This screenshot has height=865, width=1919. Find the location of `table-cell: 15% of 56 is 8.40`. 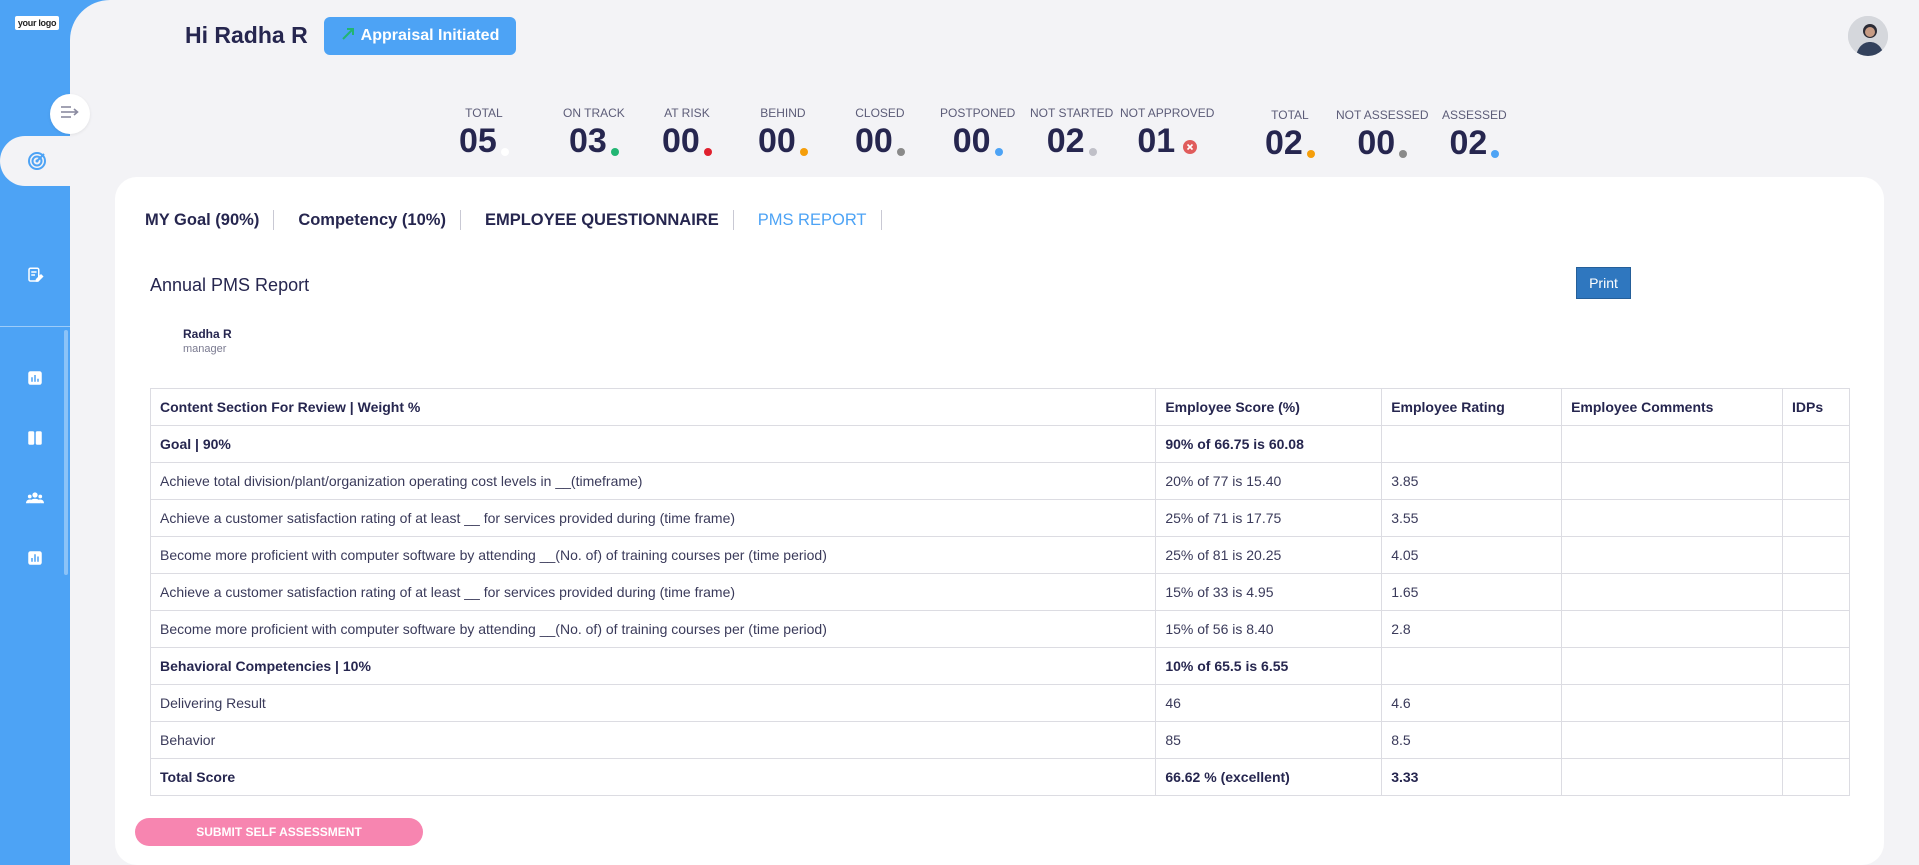

table-cell: 15% of 56 is 8.40 is located at coordinates (1269, 629).